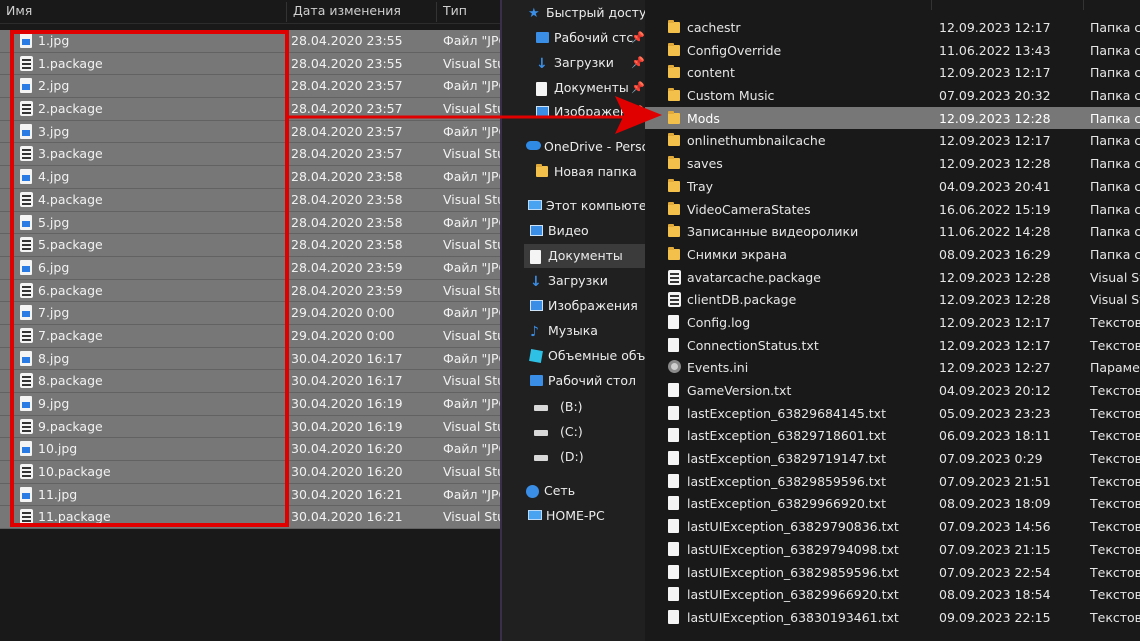  Describe the element at coordinates (892, 118) in the screenshot. I see `folder-row: Mods 12.09.2023 12:28 Папка с` at that location.